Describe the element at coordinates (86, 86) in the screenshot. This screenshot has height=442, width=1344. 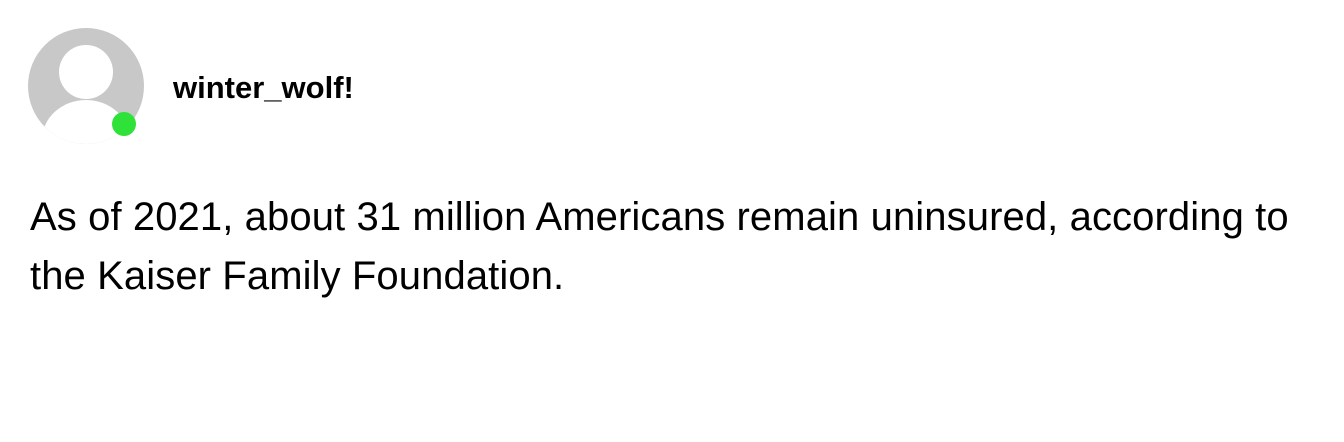
I see `user-avatar` at that location.